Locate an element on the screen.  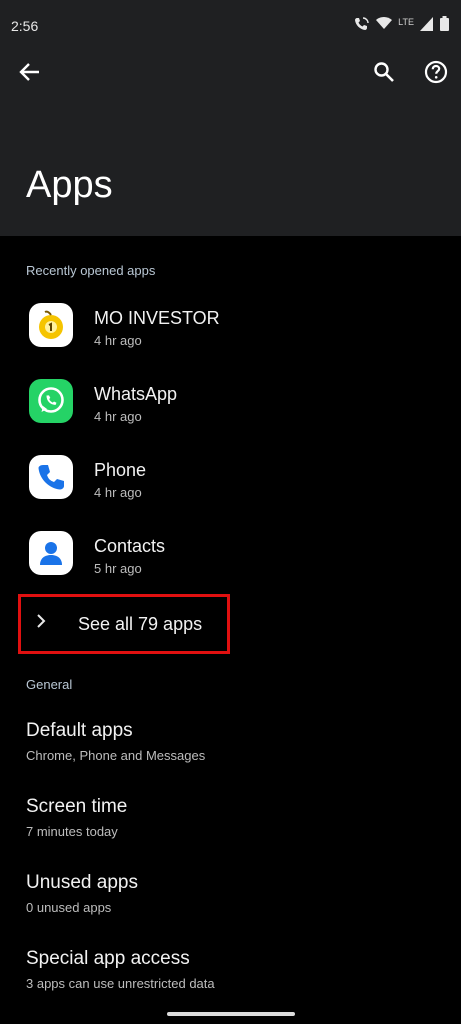
recent-app-phone: Phone 4 hr ago is located at coordinates (230, 491).